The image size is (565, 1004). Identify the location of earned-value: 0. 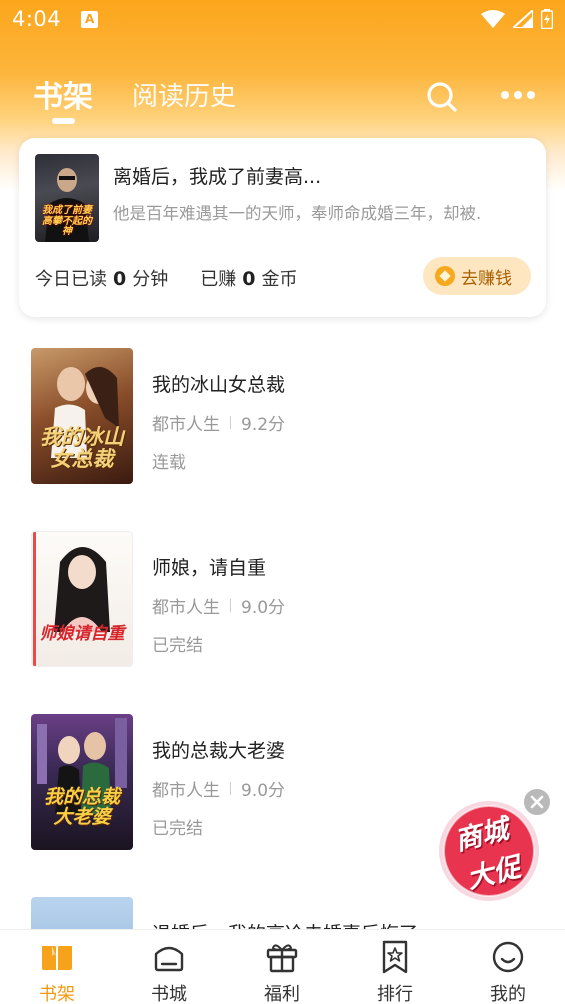
(249, 279).